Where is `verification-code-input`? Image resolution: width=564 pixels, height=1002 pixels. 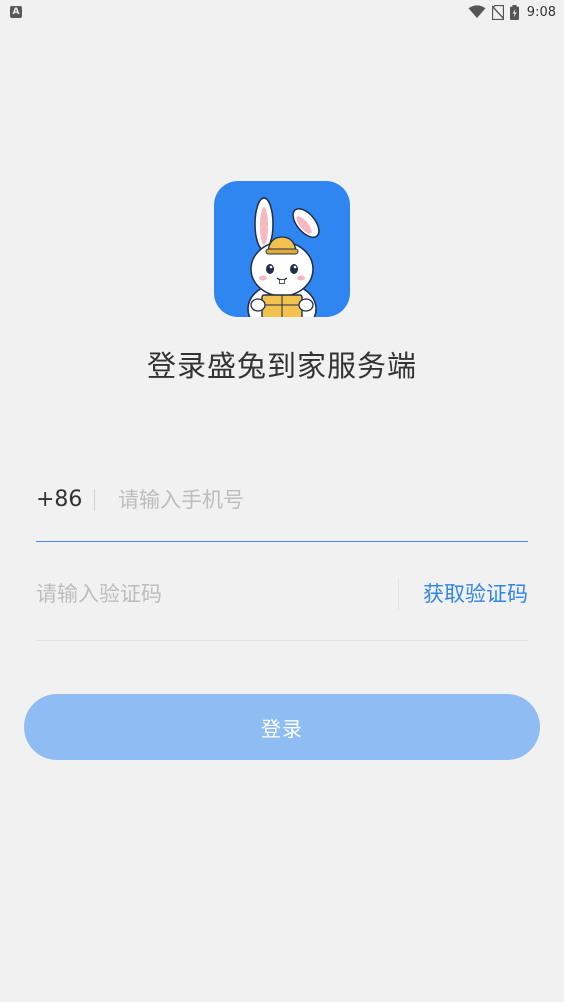
verification-code-input is located at coordinates (206, 594).